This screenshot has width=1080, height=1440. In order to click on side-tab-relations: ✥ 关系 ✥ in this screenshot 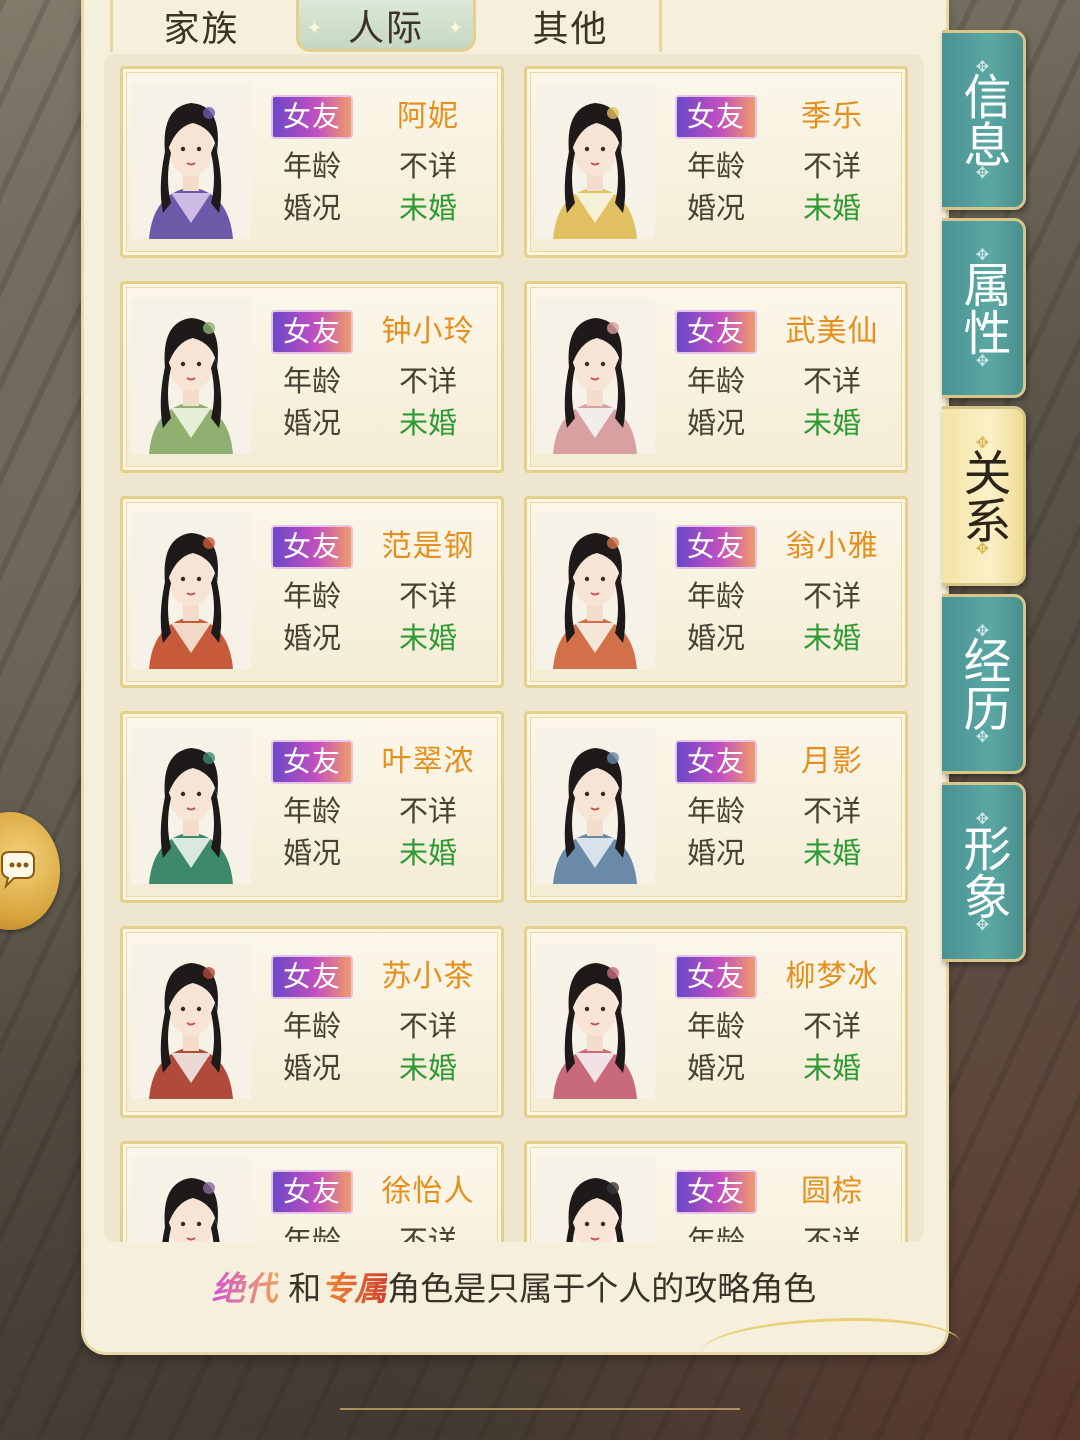, I will do `click(984, 496)`.